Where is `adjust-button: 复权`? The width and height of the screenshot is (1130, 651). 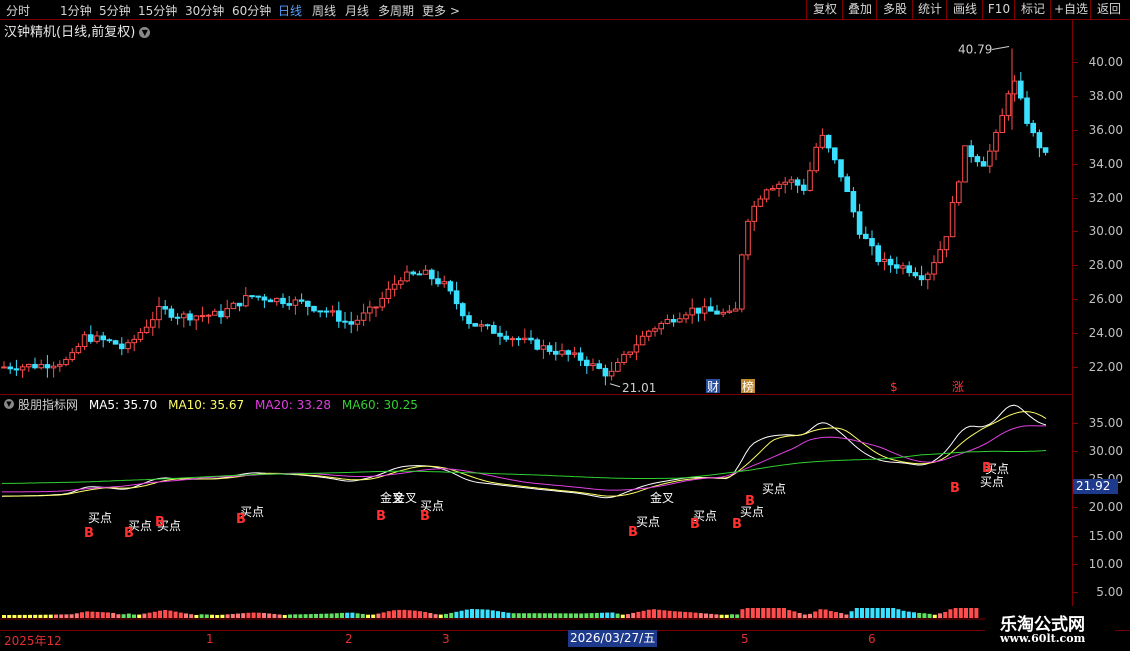
adjust-button: 复权 is located at coordinates (824, 9).